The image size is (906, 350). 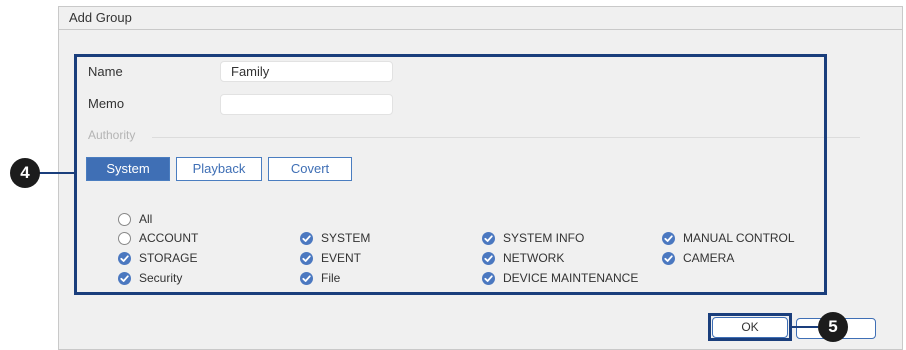 I want to click on step5-highlight, so click(x=750, y=327).